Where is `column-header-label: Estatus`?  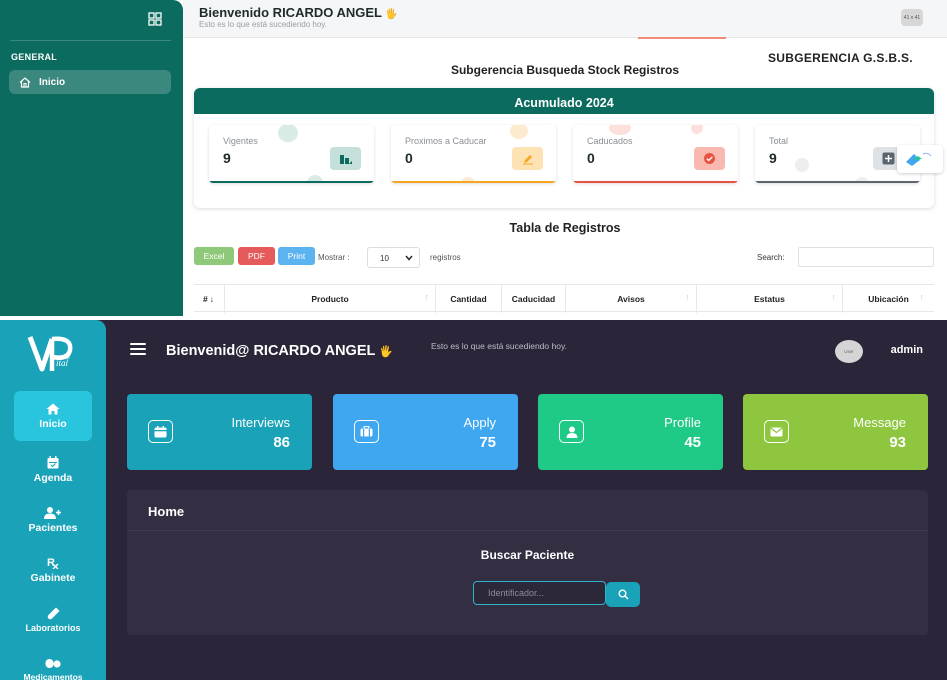
column-header-label: Estatus is located at coordinates (769, 299).